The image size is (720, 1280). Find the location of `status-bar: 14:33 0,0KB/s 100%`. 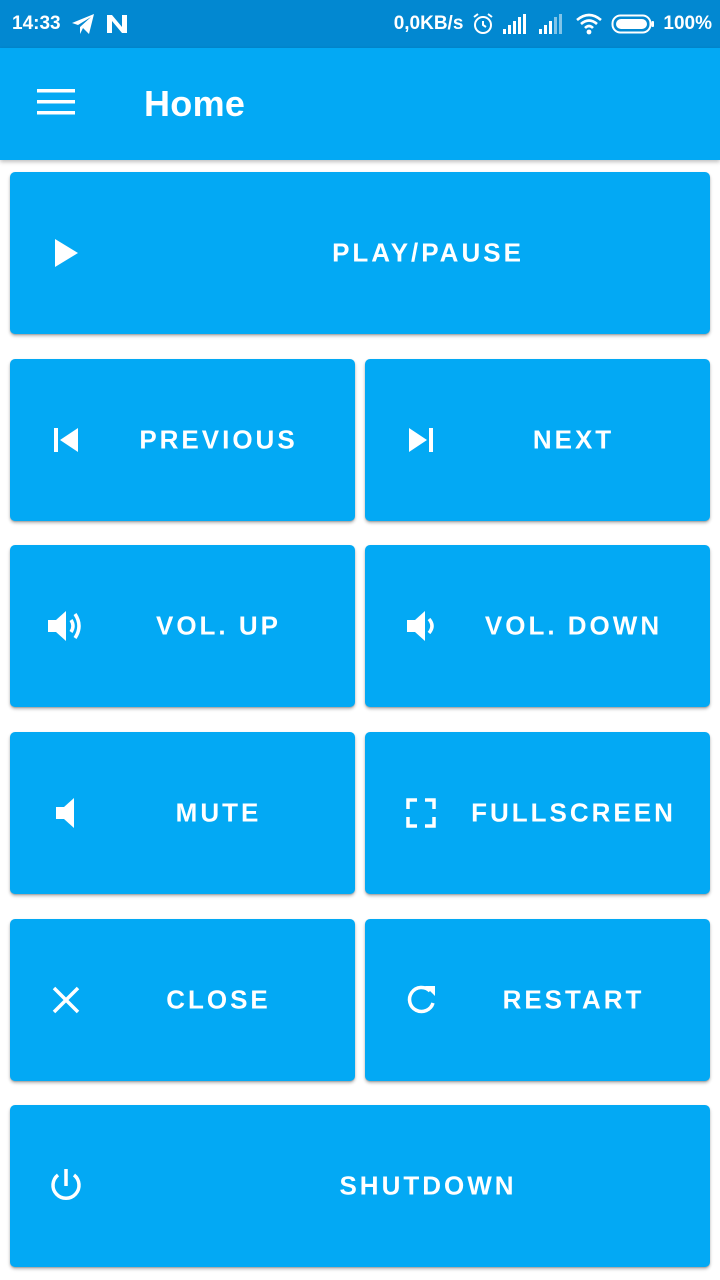

status-bar: 14:33 0,0KB/s 100% is located at coordinates (360, 24).